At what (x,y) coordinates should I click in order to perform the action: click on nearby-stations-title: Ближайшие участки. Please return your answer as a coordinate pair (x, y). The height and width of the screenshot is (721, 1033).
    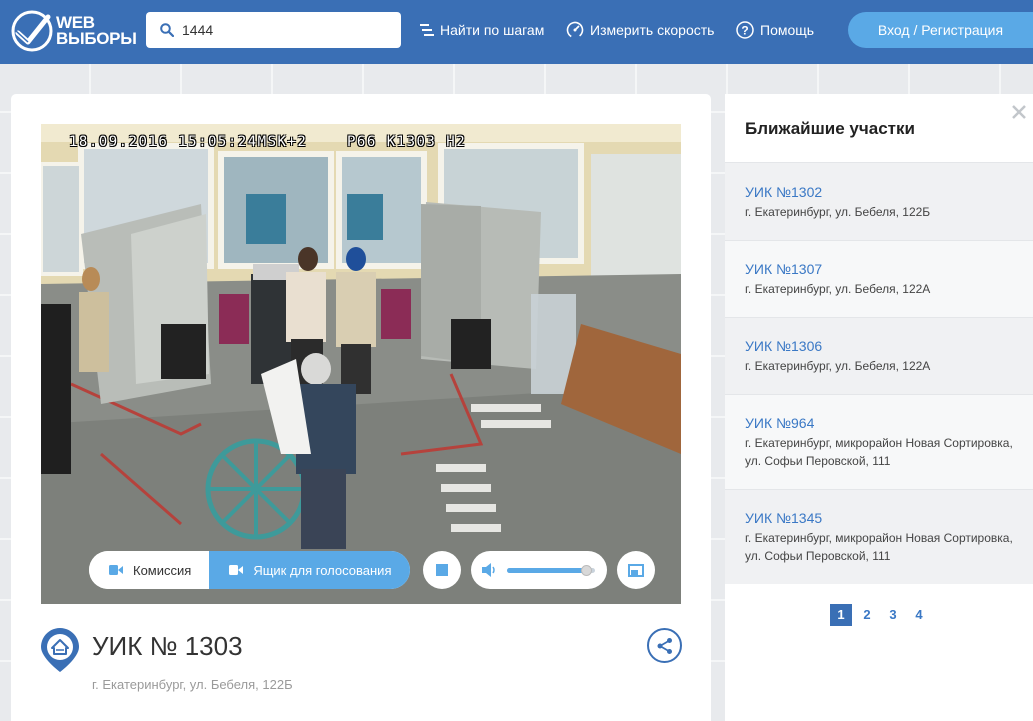
    Looking at the image, I should click on (830, 128).